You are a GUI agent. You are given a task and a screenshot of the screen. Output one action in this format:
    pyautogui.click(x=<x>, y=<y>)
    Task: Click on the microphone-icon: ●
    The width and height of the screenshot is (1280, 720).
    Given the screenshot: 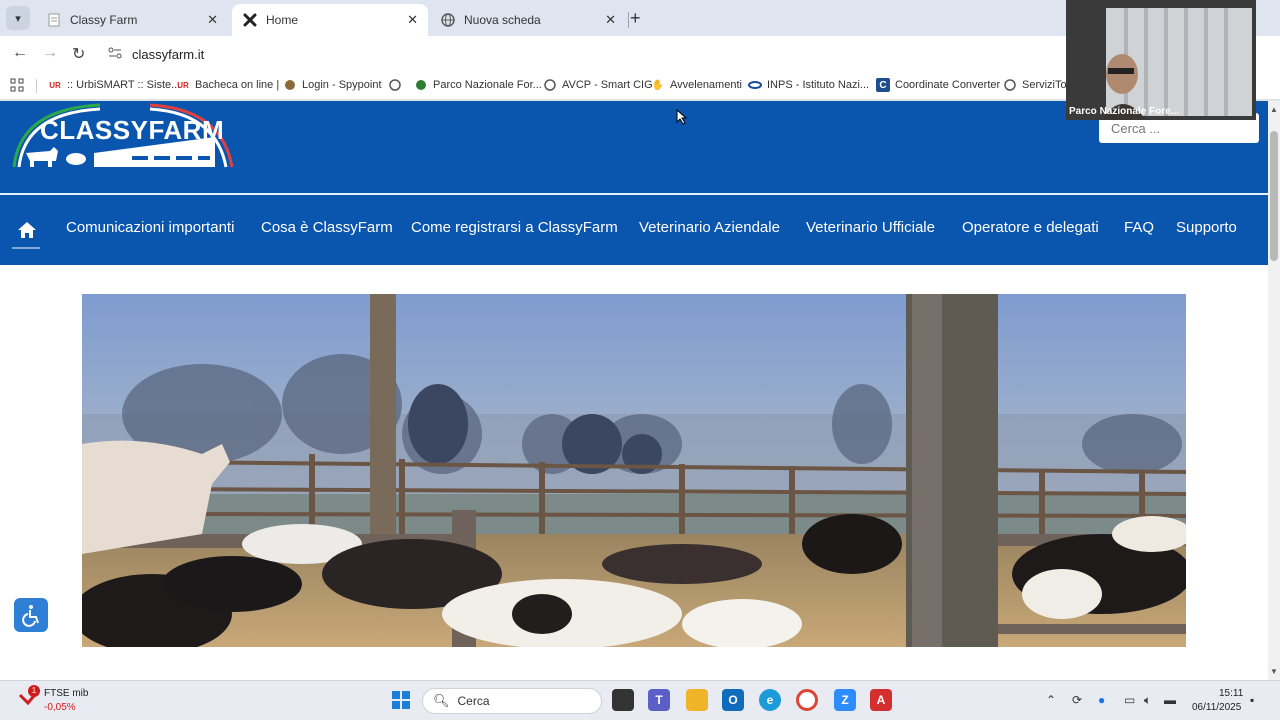 What is the action you would take?
    pyautogui.click(x=1101, y=700)
    